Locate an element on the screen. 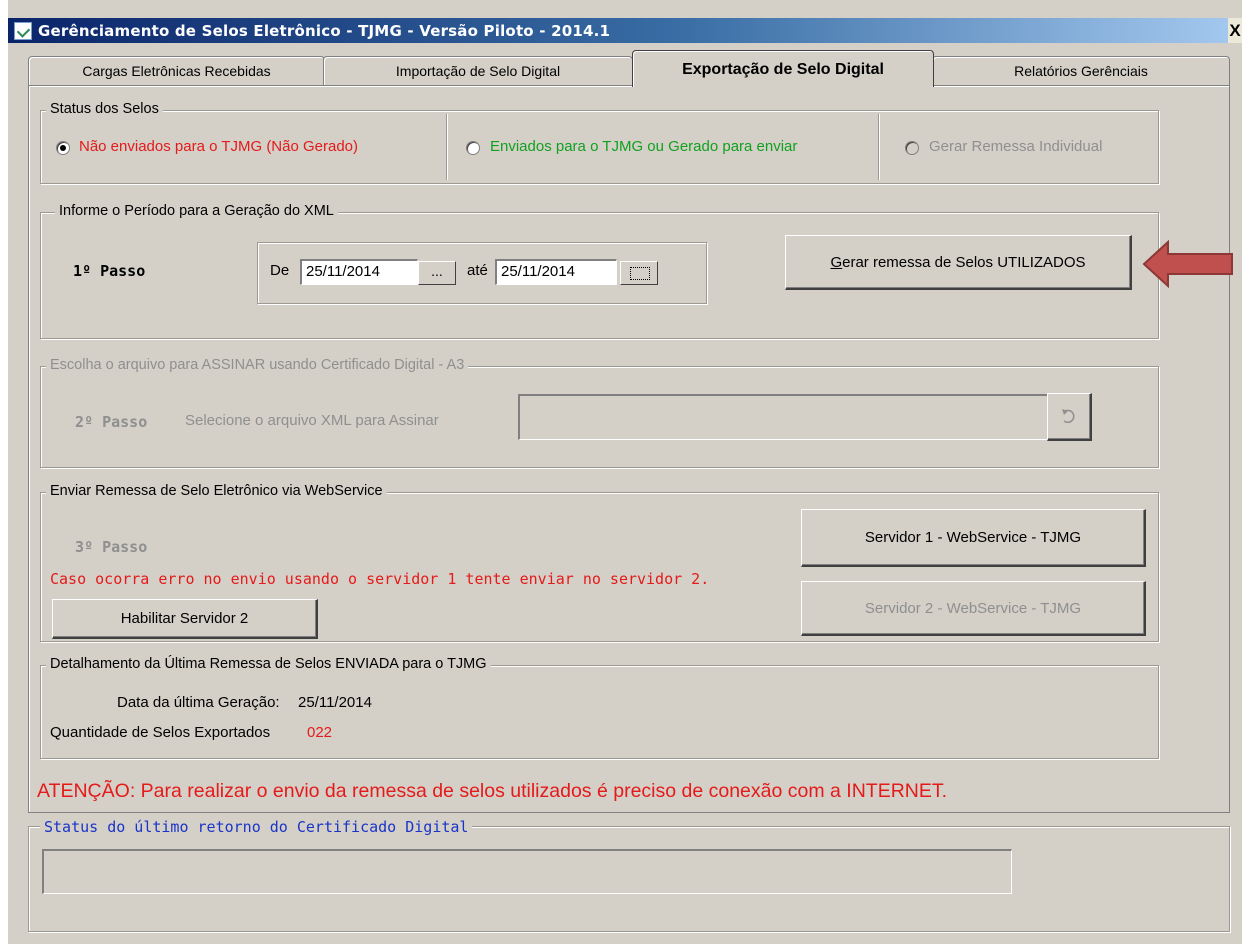  certificado-status-field is located at coordinates (527, 871).